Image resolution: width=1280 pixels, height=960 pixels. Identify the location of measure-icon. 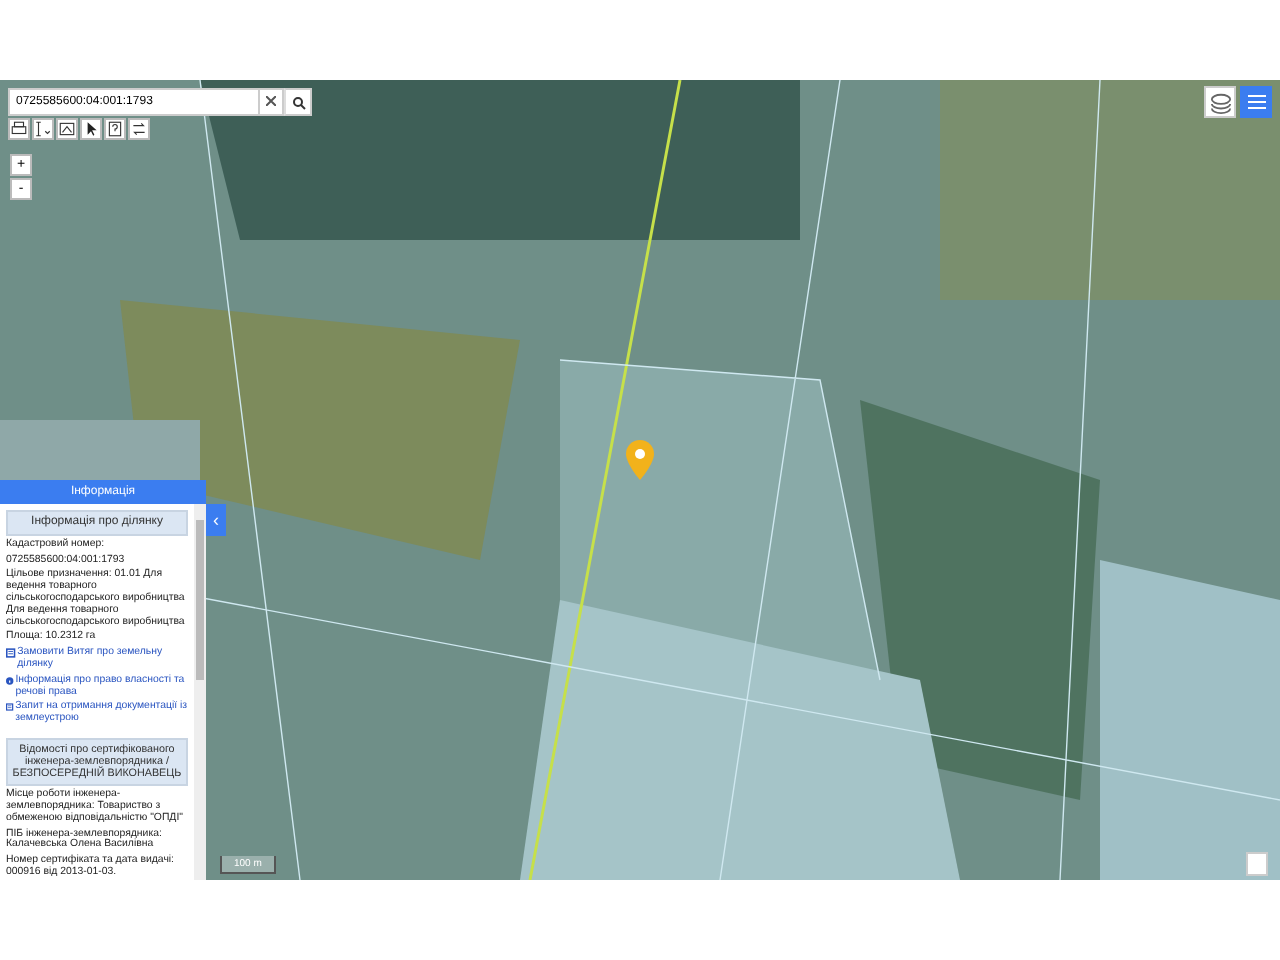
(43, 129).